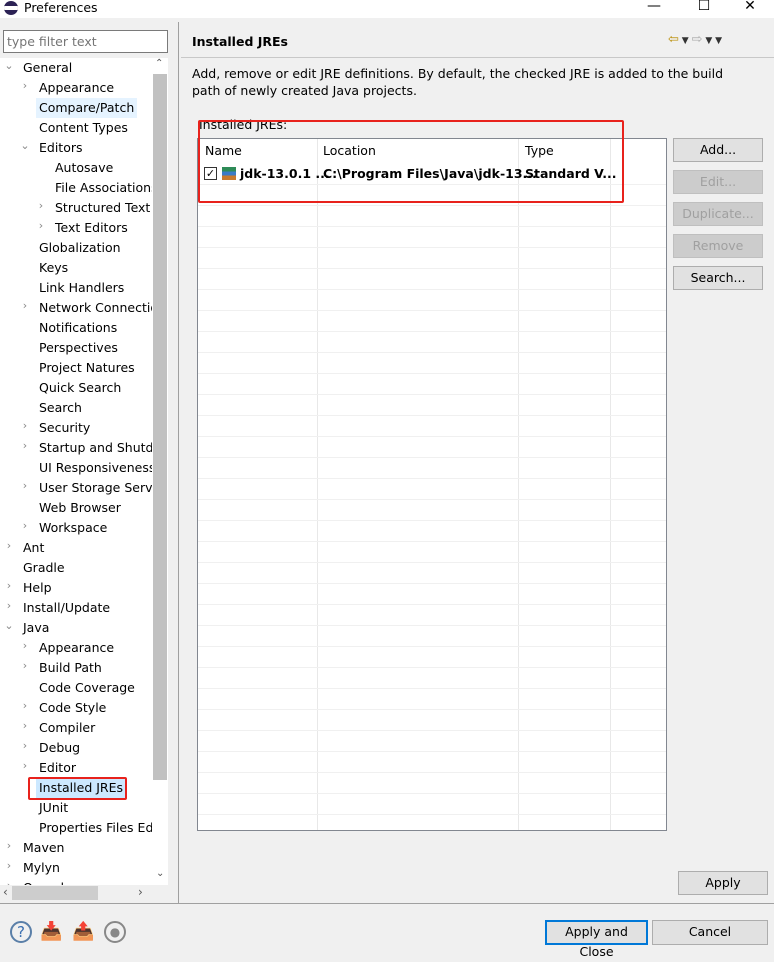 This screenshot has width=774, height=962. Describe the element at coordinates (60, 408) in the screenshot. I see `tree-item: Search` at that location.